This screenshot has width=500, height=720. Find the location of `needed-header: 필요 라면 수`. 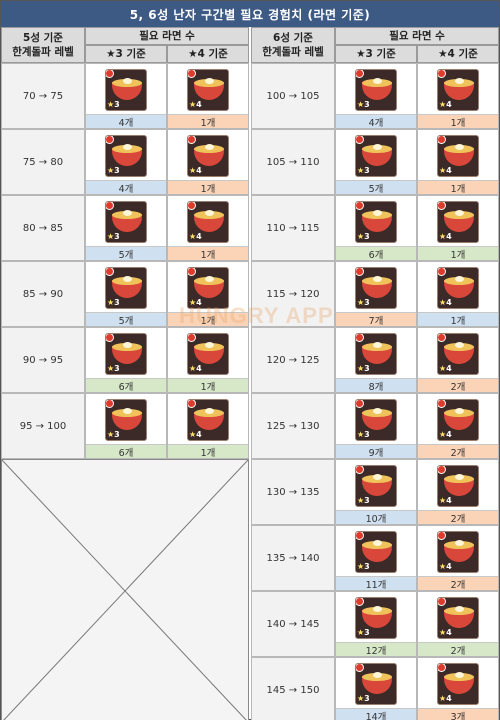

needed-header: 필요 라면 수 is located at coordinates (167, 36).